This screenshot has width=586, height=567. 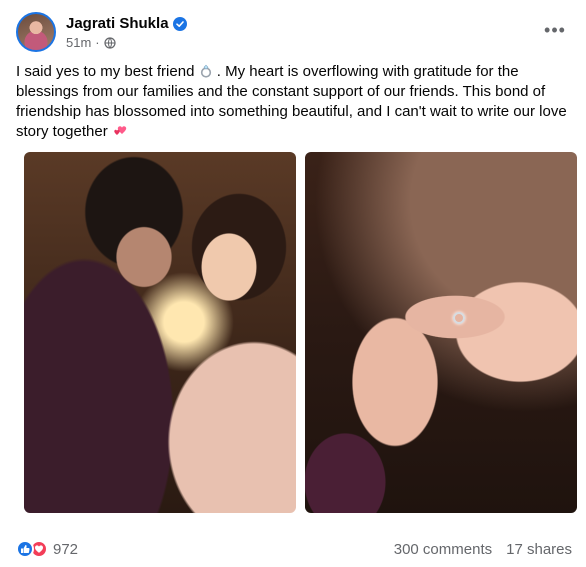 I want to click on engagement-stats: 300 comments 17 shares, so click(x=483, y=549).